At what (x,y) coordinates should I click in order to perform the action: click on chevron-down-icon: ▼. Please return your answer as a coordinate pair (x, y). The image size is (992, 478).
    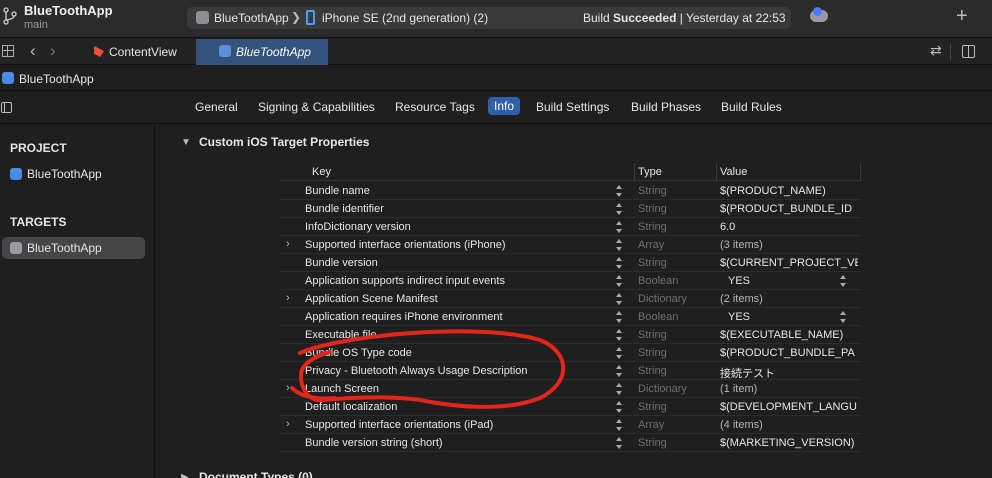
    Looking at the image, I should click on (186, 142).